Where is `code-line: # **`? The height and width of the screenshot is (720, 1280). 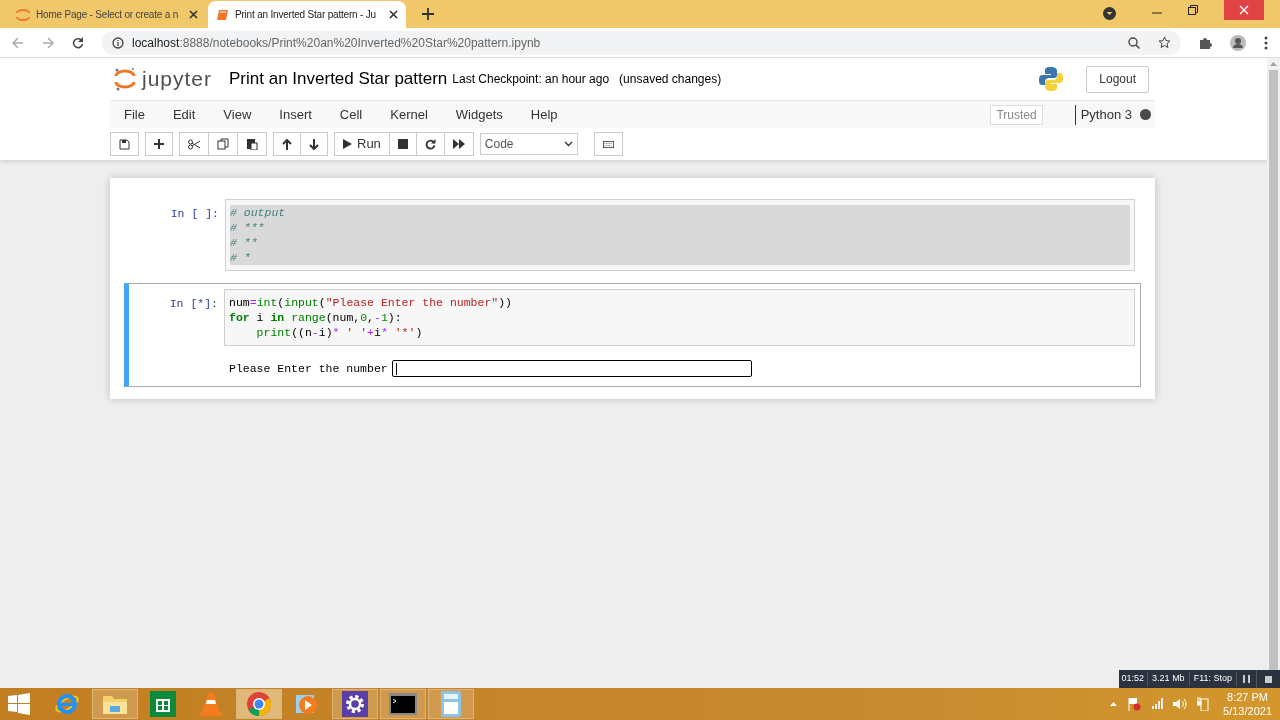
code-line: # ** is located at coordinates (244, 242).